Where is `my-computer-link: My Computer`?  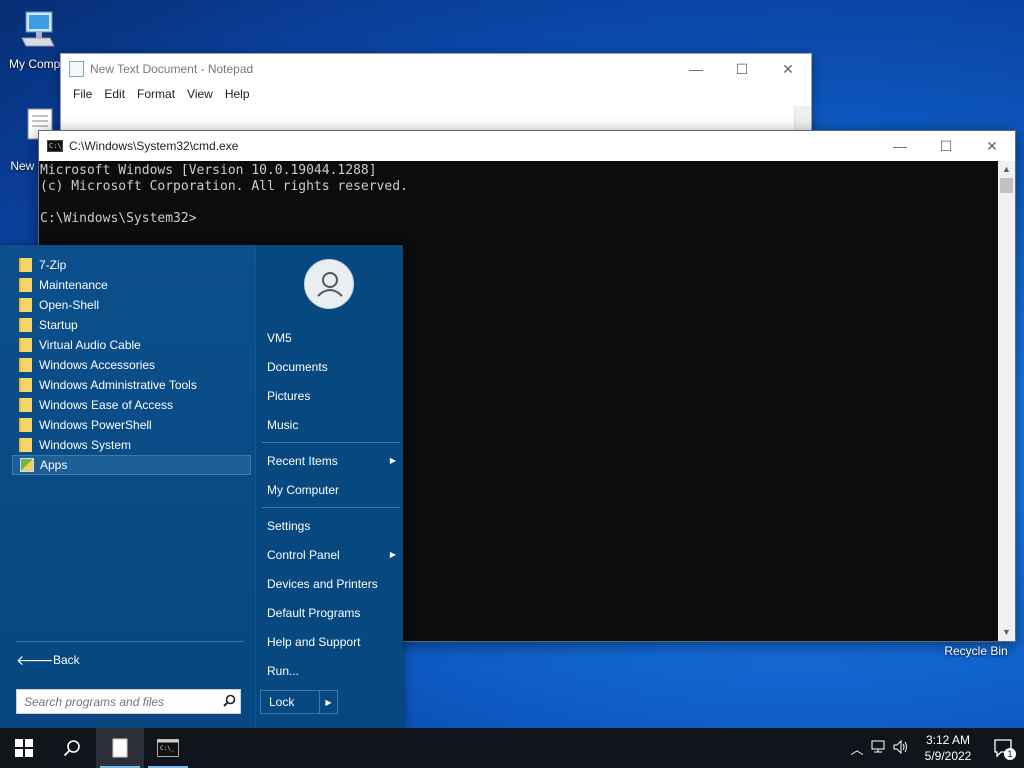 my-computer-link: My Computer is located at coordinates (330, 489).